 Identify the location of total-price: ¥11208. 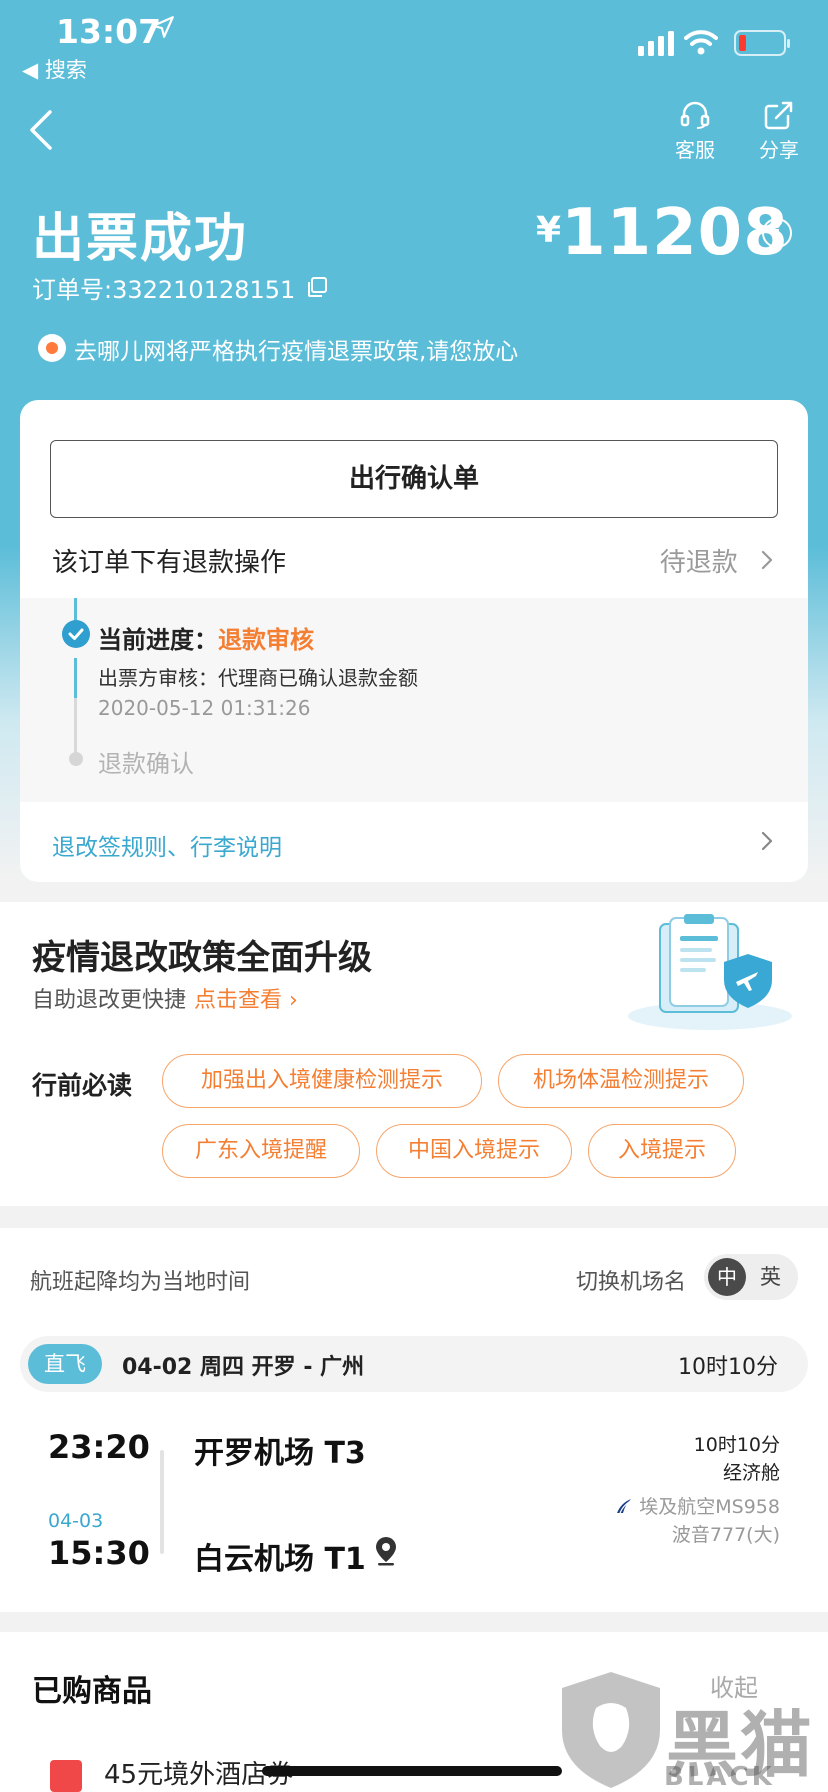
(662, 233).